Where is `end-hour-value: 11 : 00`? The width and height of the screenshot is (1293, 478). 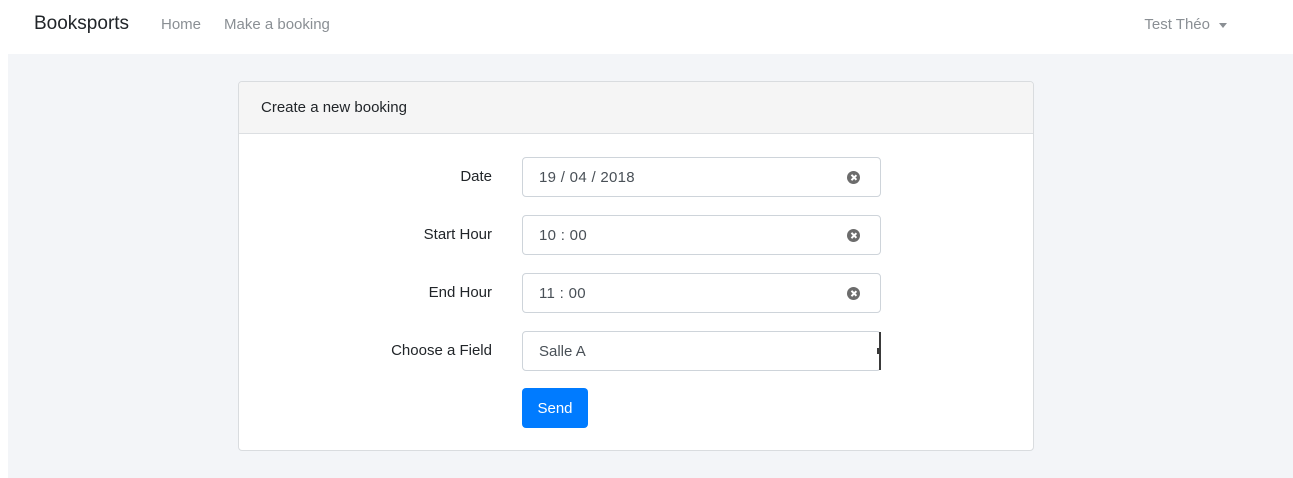 end-hour-value: 11 : 00 is located at coordinates (562, 293).